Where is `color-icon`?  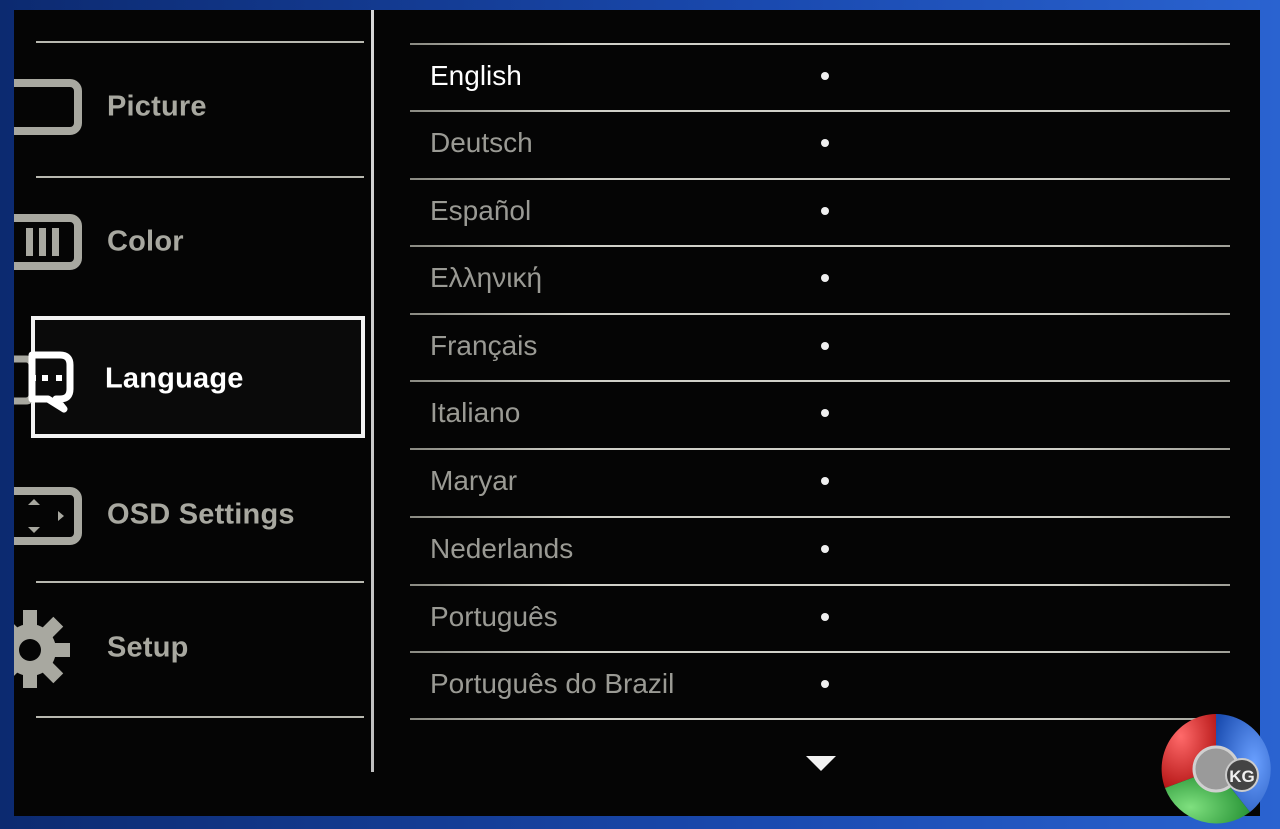 color-icon is located at coordinates (48, 242).